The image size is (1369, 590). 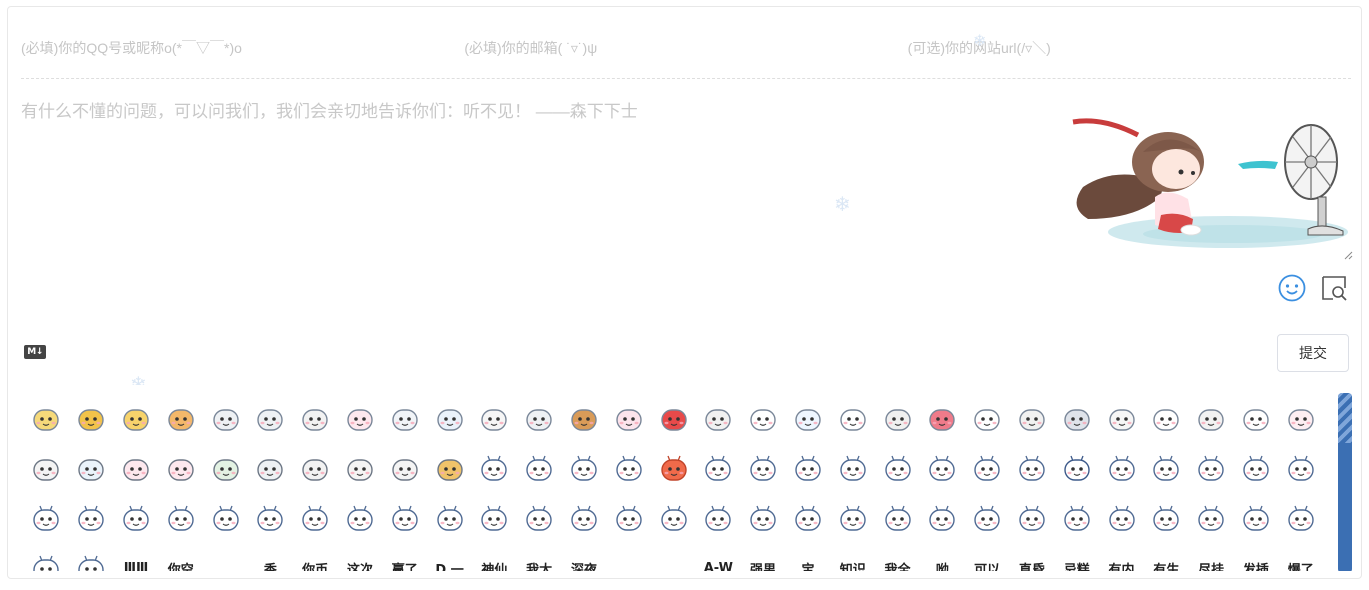 I want to click on word-sticker-emoji: 我全, so click(x=897, y=559).